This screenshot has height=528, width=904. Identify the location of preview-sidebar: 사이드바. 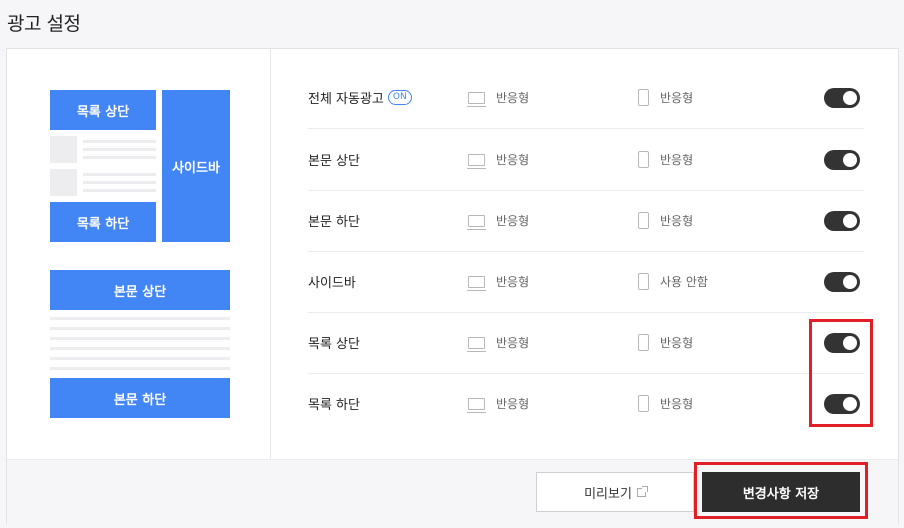
(196, 166).